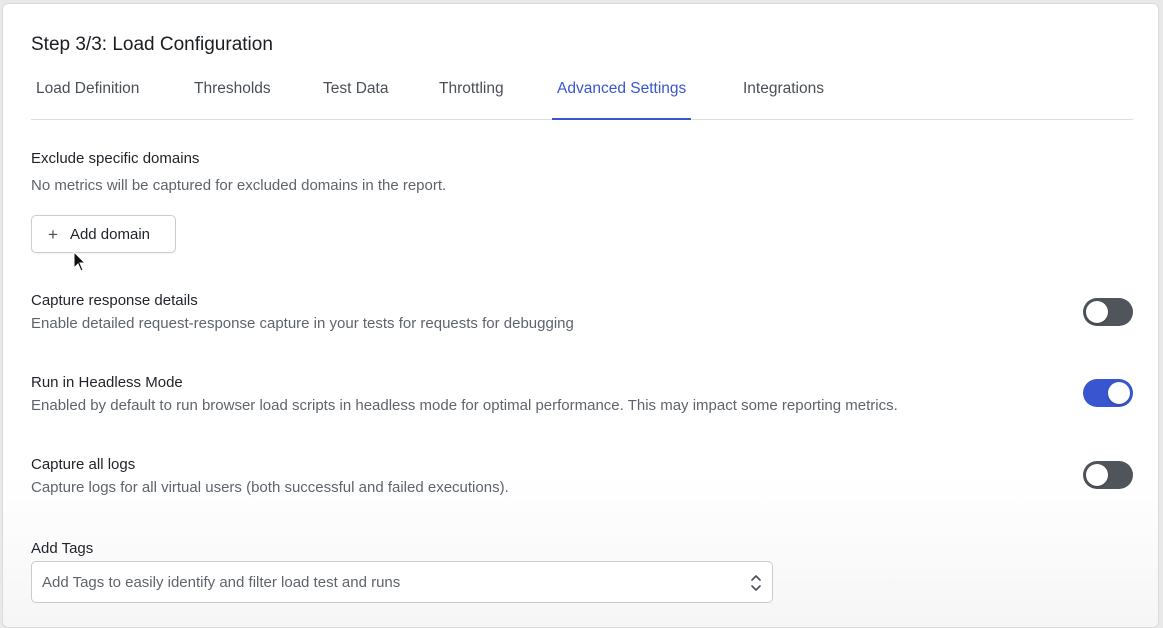  Describe the element at coordinates (622, 100) in the screenshot. I see `tab-advanced-settings: Advanced Settings` at that location.